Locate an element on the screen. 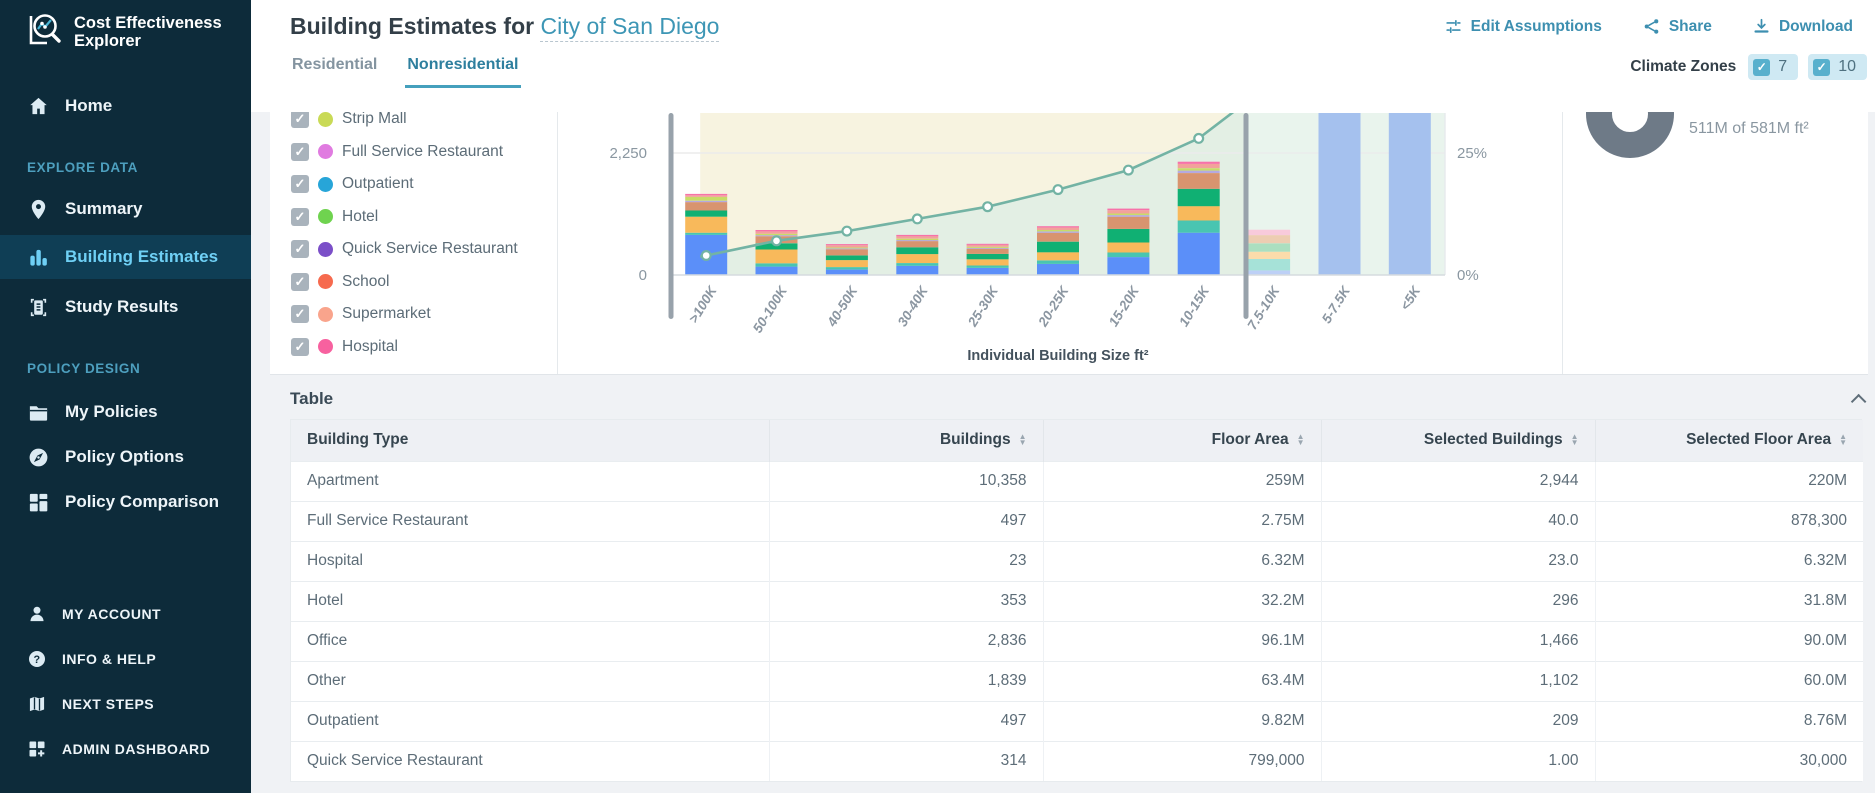  value-cell: 10,358 is located at coordinates (906, 480).